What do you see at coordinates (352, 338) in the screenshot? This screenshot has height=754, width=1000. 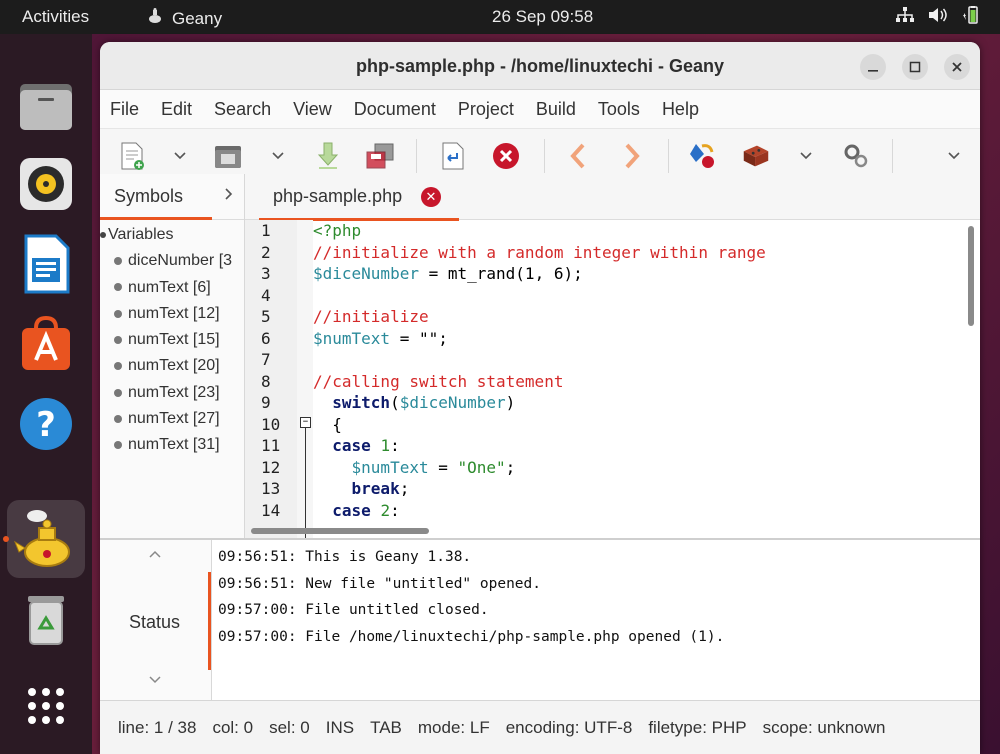 I see `code-token: $numText` at bounding box center [352, 338].